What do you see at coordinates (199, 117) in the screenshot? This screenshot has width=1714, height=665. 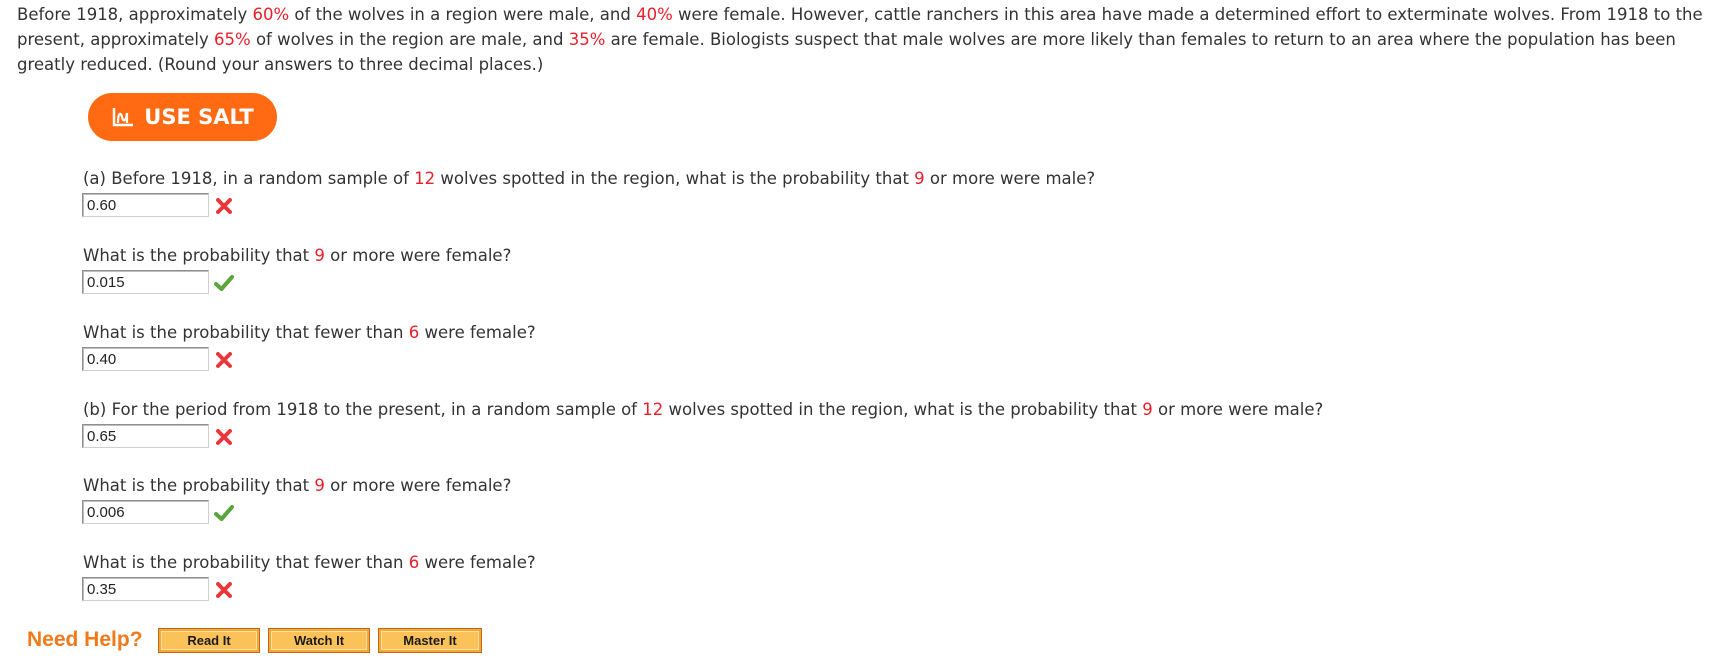 I see `use-salt-label: USE SALT` at bounding box center [199, 117].